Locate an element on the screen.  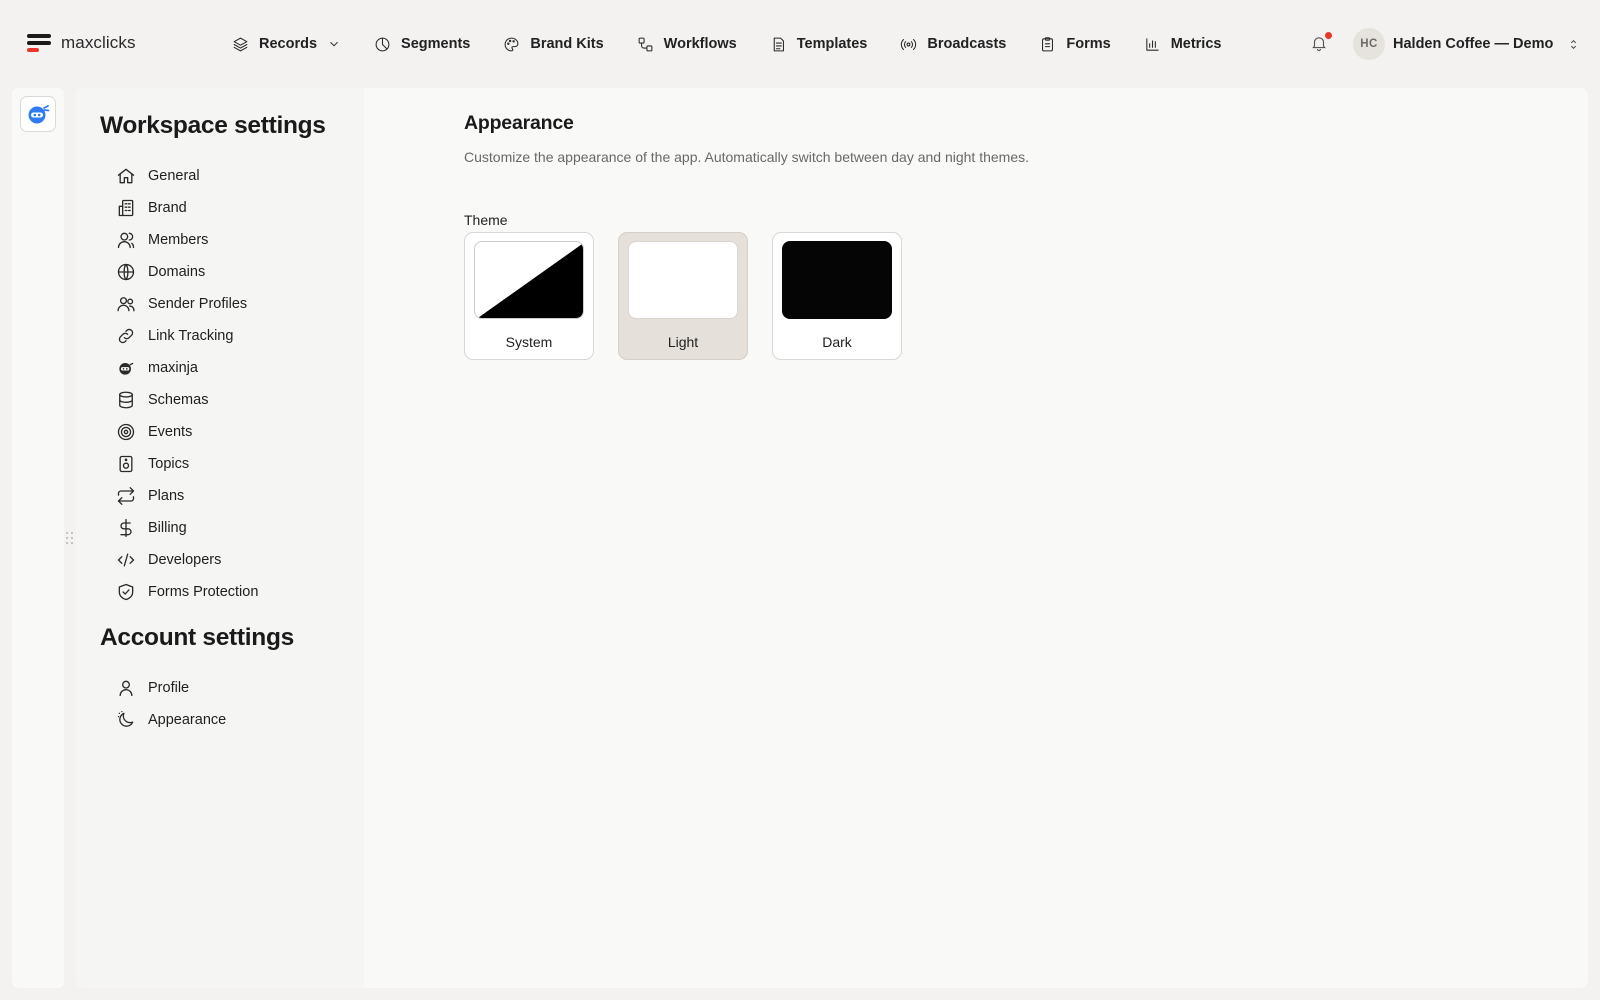
clipboard-icon is located at coordinates (1047, 44).